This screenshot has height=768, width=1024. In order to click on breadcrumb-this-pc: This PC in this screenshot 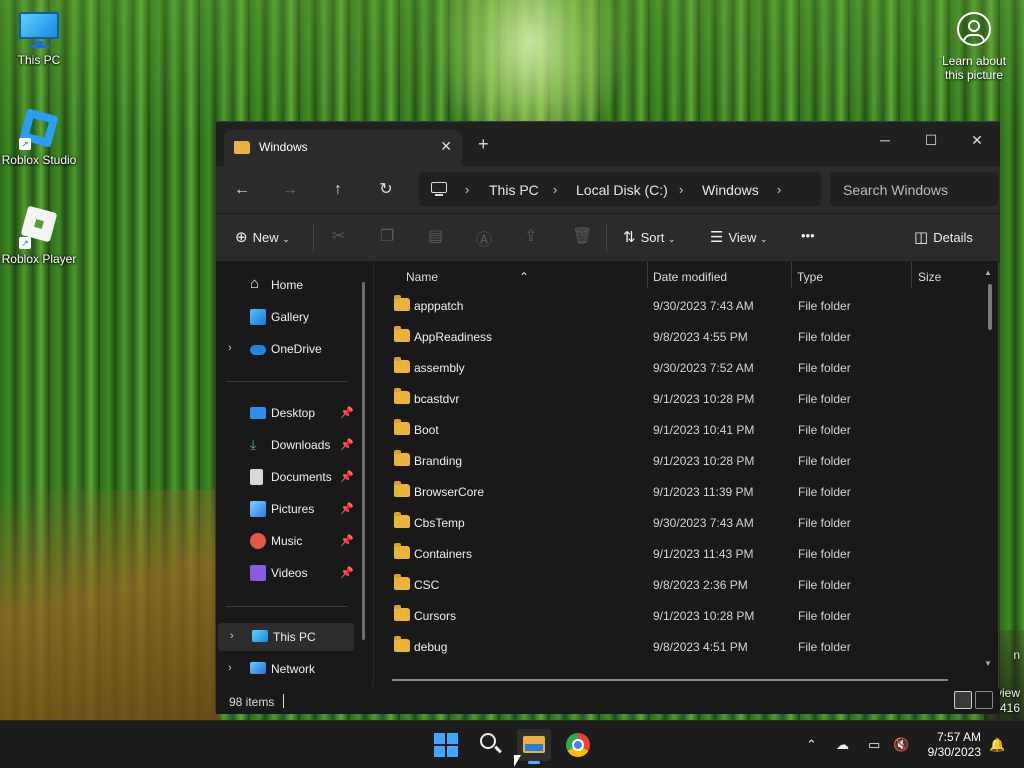, I will do `click(514, 190)`.